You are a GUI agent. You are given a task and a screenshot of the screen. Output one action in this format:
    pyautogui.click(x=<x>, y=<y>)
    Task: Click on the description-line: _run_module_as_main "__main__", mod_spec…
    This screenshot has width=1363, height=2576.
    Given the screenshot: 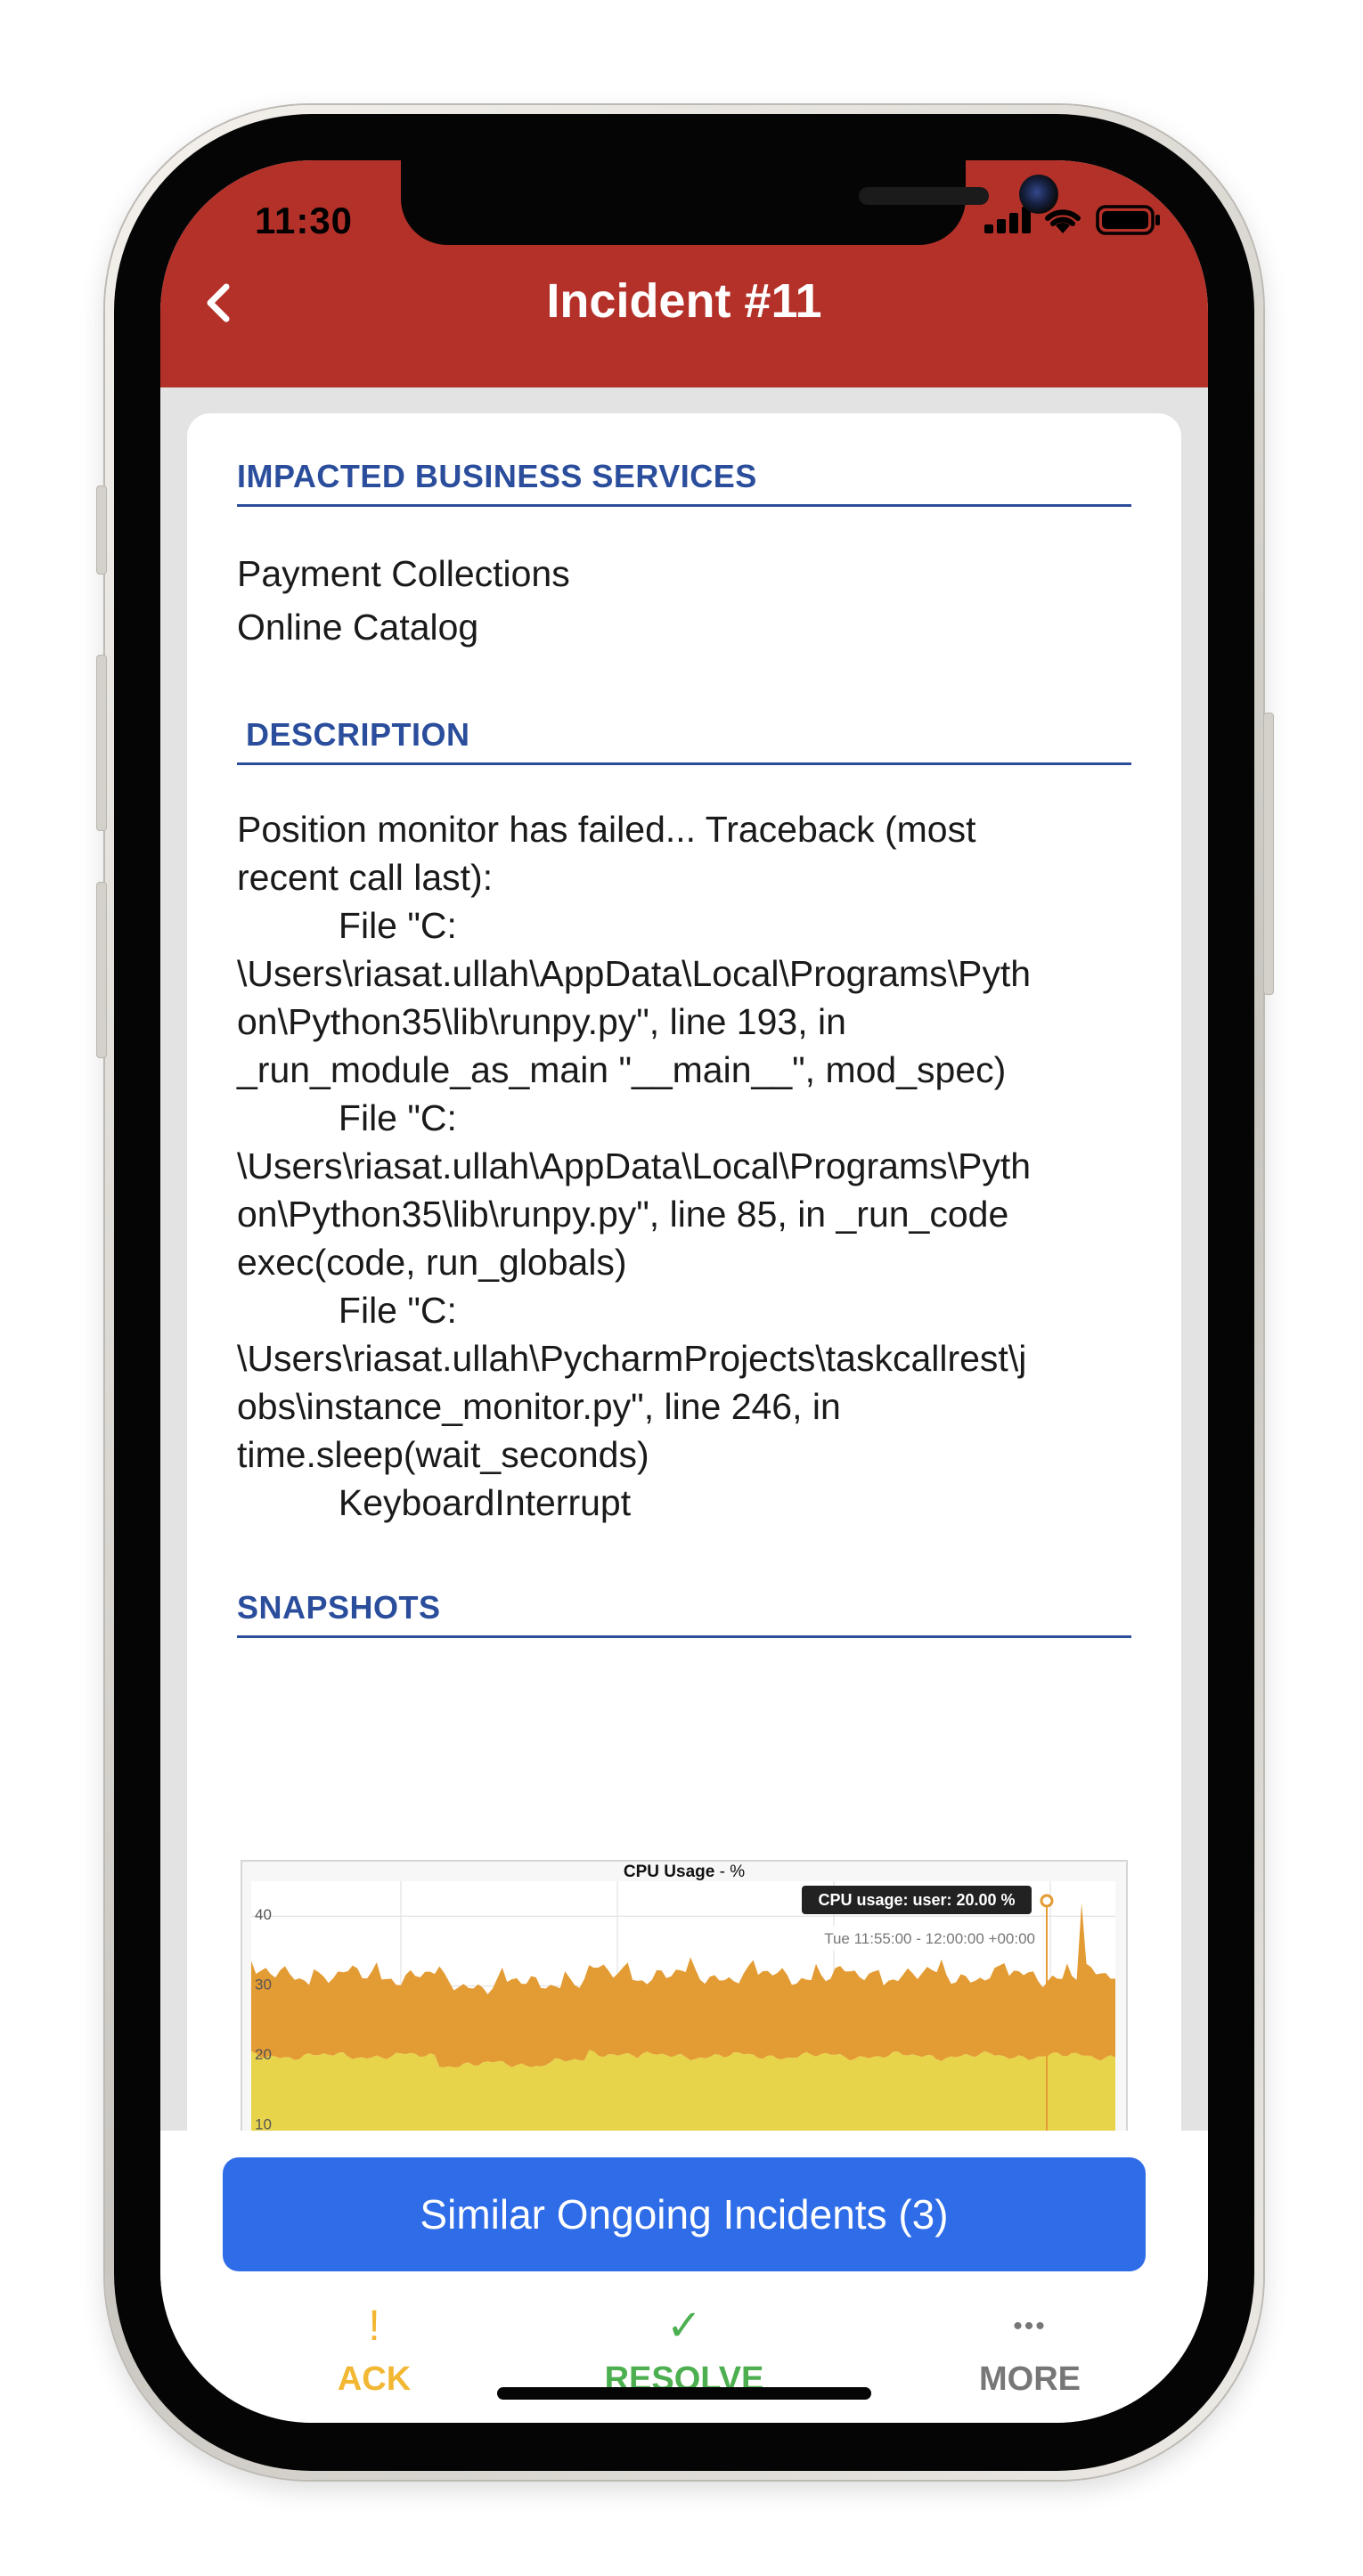 What is the action you would take?
    pyautogui.click(x=622, y=1070)
    